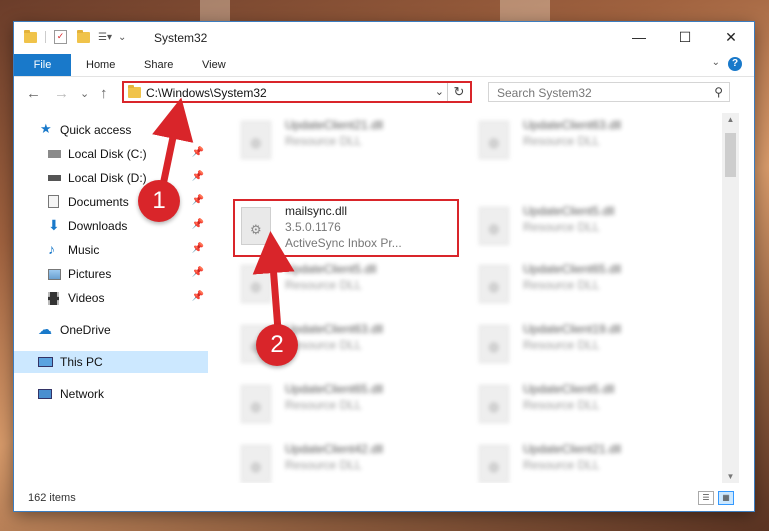  I want to click on minimize-button: —, so click(639, 37).